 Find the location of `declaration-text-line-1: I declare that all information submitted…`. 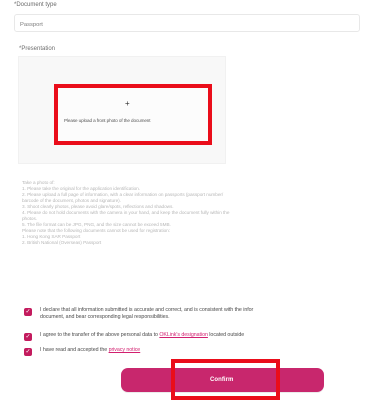

declaration-text-line-1: I declare that all information submitted… is located at coordinates (147, 310).